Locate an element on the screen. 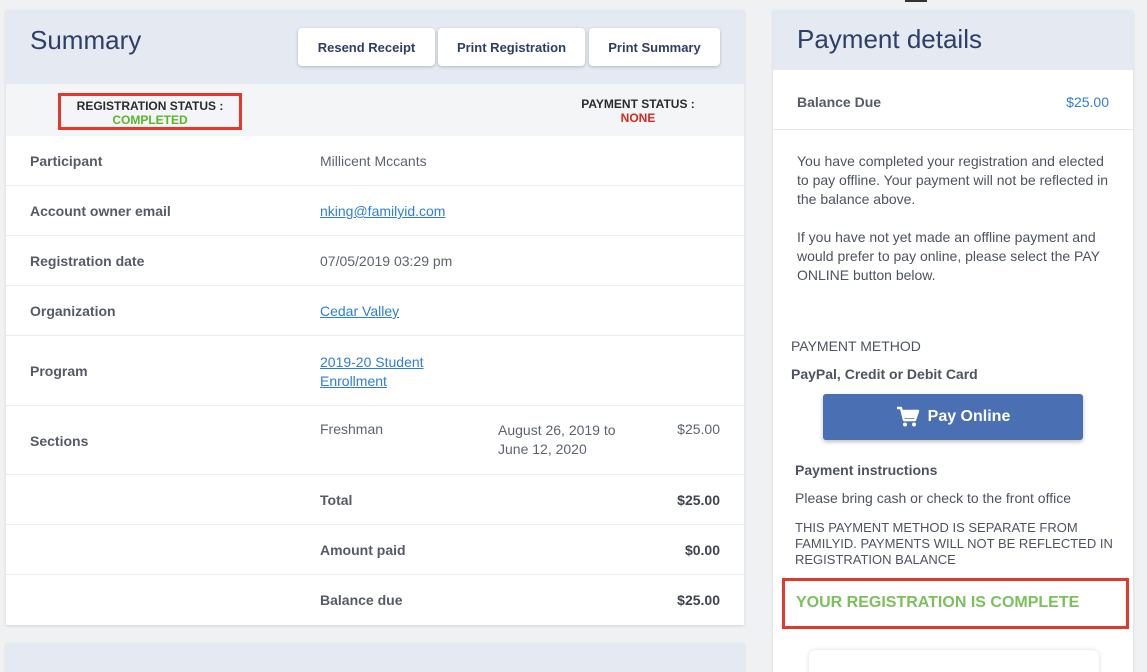 The height and width of the screenshot is (672, 1147). registration-status-label: REGISTRATION STATUS : is located at coordinates (150, 106).